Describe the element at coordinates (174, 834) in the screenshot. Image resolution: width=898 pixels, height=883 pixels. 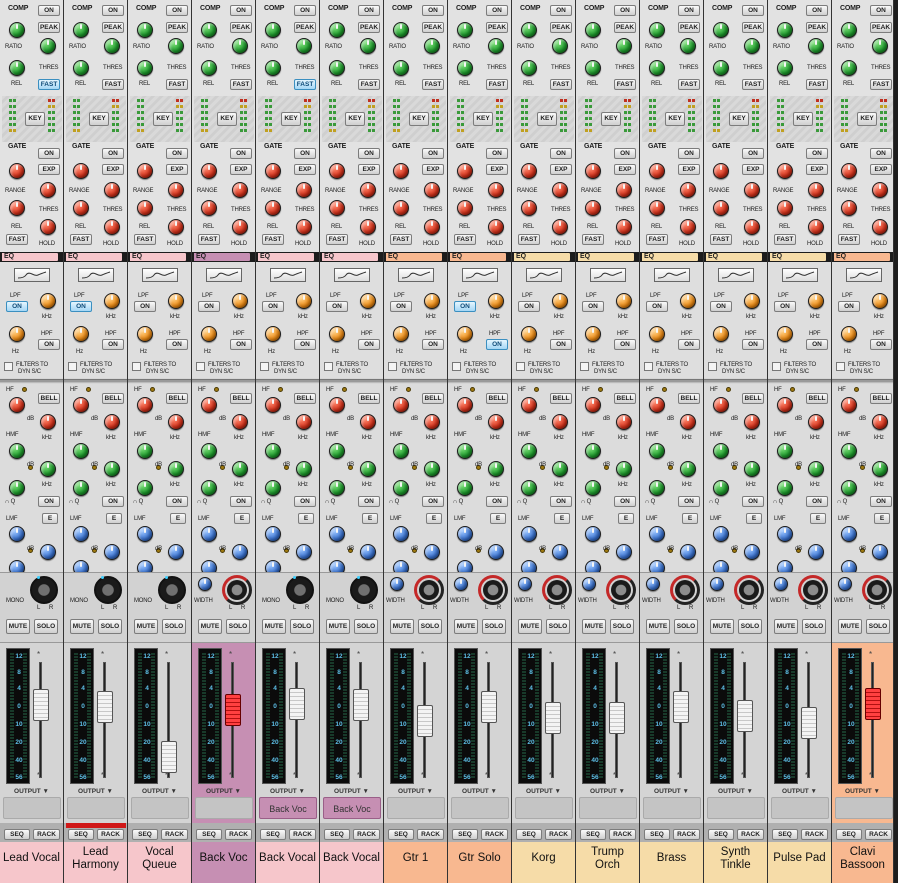
I see `rack-button: RACK` at that location.